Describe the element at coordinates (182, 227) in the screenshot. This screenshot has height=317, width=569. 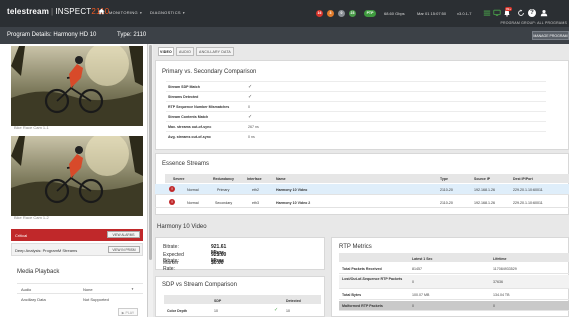
I see `stream-section-title: Harmony 10 Video` at that location.